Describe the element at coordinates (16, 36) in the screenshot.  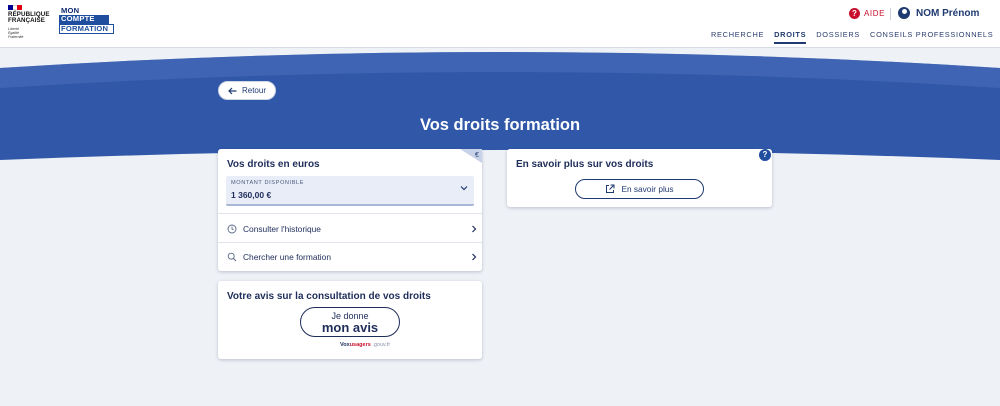
I see `motto-3: Fraternité` at that location.